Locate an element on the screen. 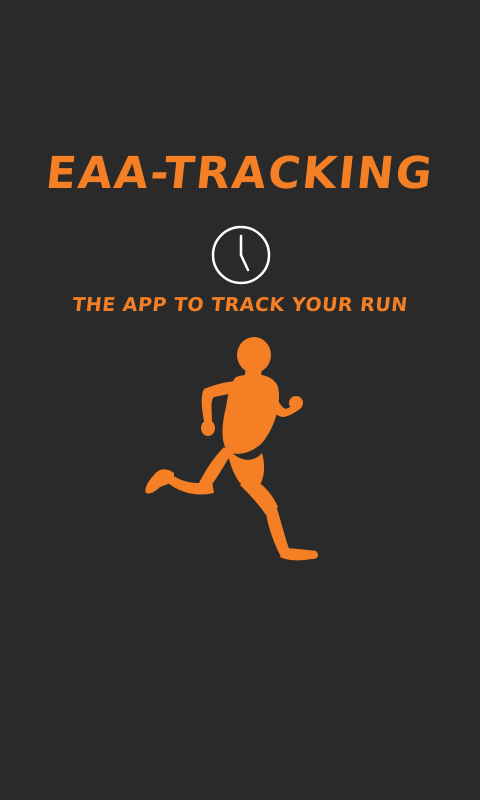 Image resolution: width=480 pixels, height=800 pixels. app-title: EAA-TRACKING is located at coordinates (240, 173).